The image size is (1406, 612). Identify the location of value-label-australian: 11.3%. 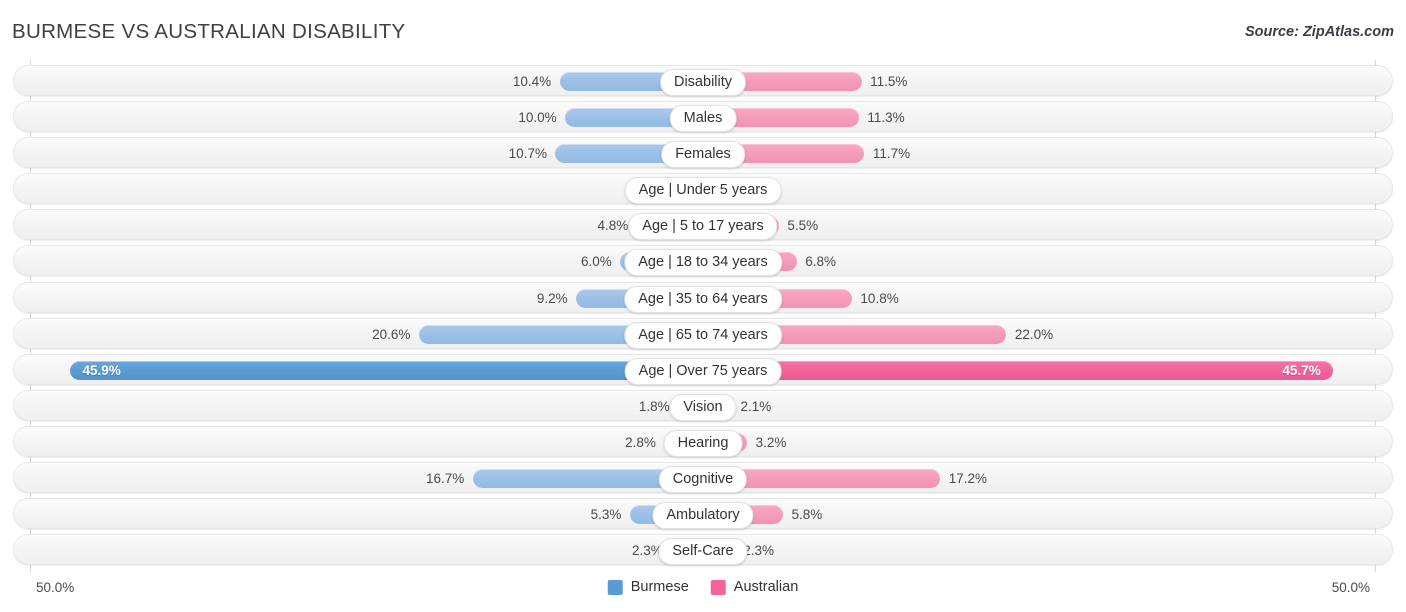
(886, 118).